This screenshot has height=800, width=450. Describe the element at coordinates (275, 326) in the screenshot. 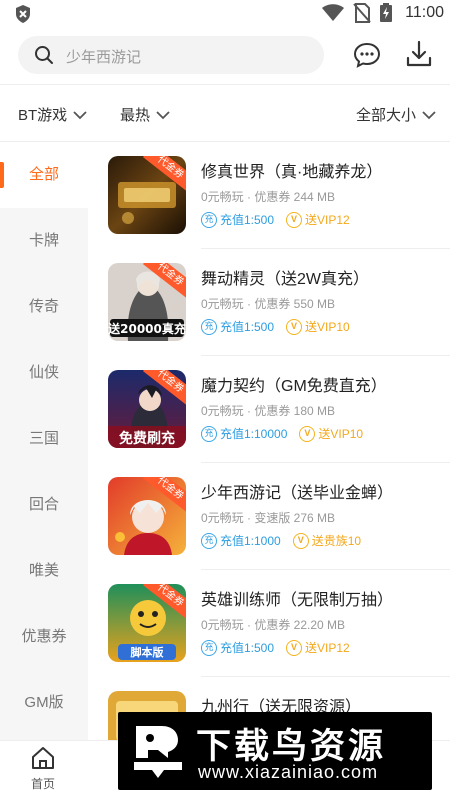

I see `game-tags: 充充值1:500 V 送VIP10` at that location.